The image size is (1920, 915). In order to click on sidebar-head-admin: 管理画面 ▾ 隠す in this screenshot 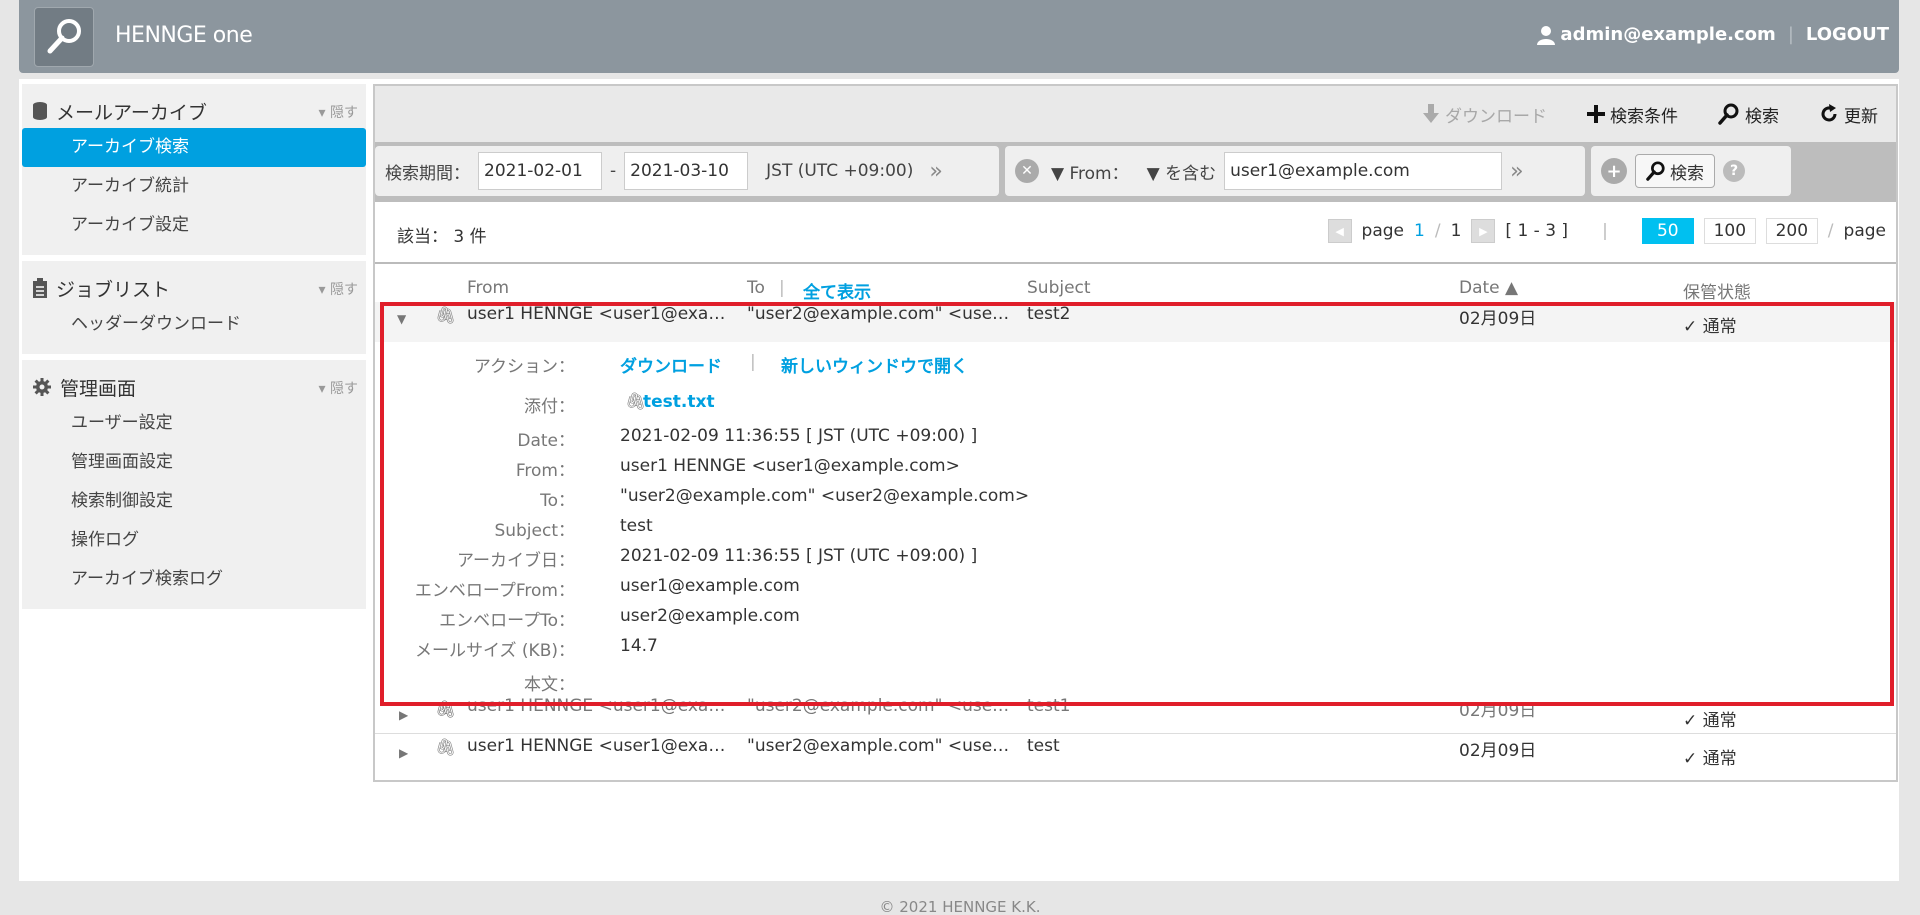, I will do `click(194, 387)`.